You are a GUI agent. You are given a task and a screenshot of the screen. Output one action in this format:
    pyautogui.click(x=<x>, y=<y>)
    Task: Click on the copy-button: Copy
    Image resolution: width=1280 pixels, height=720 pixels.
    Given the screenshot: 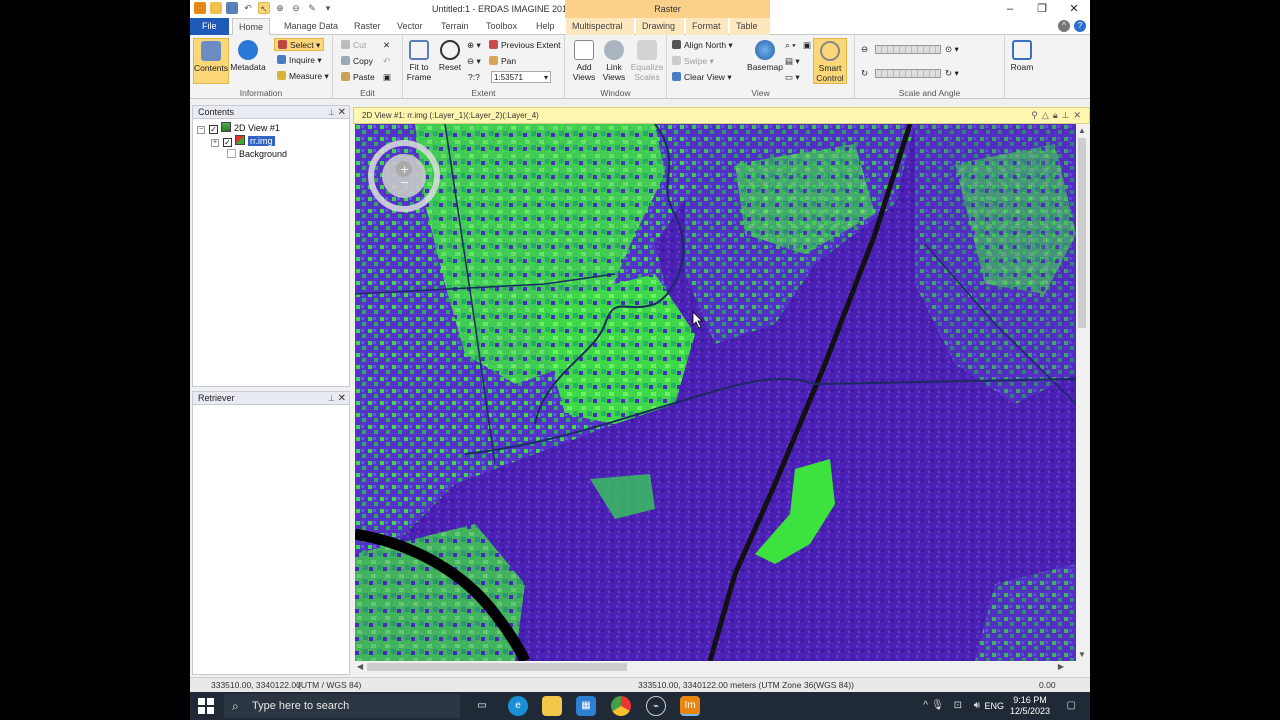 What is the action you would take?
    pyautogui.click(x=357, y=61)
    